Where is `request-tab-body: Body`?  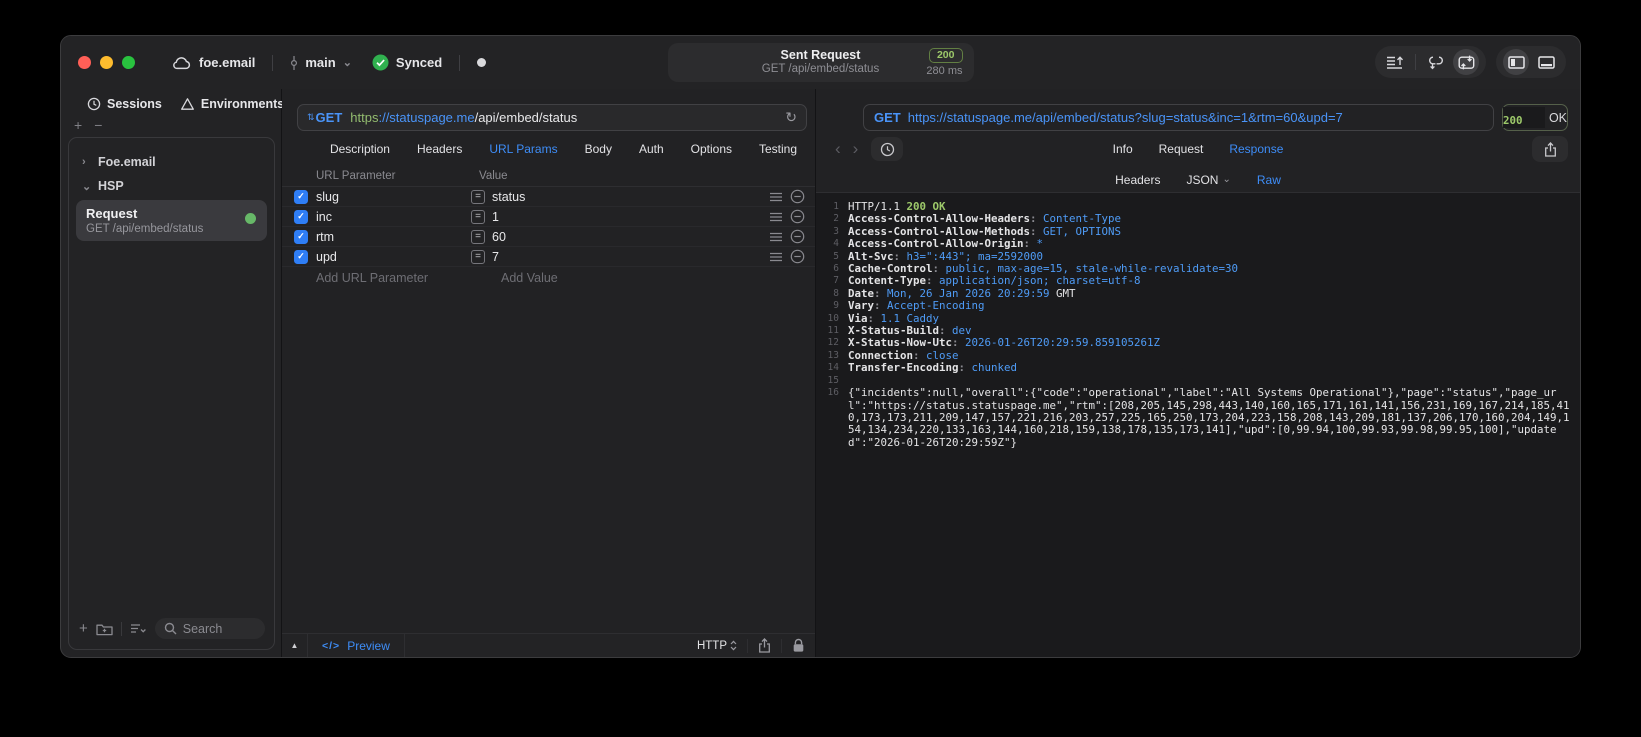
request-tab-body: Body is located at coordinates (598, 149).